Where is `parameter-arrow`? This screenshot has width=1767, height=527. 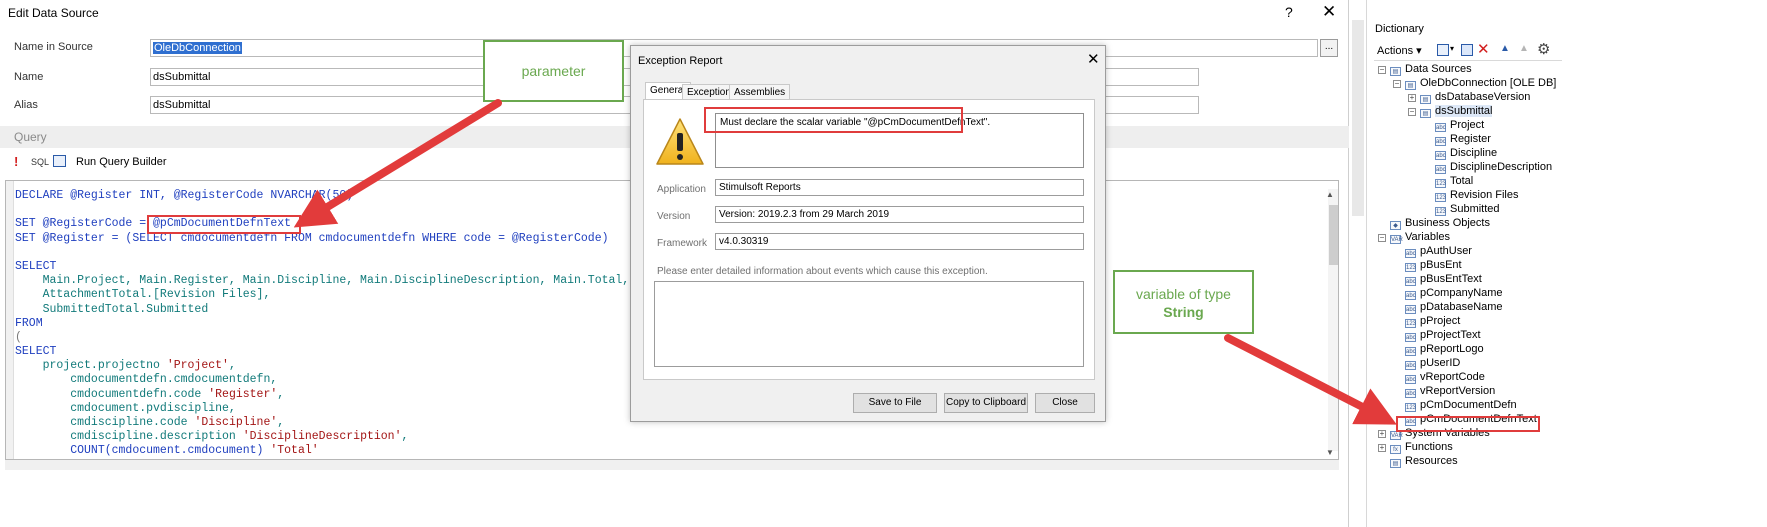 parameter-arrow is located at coordinates (397, 163).